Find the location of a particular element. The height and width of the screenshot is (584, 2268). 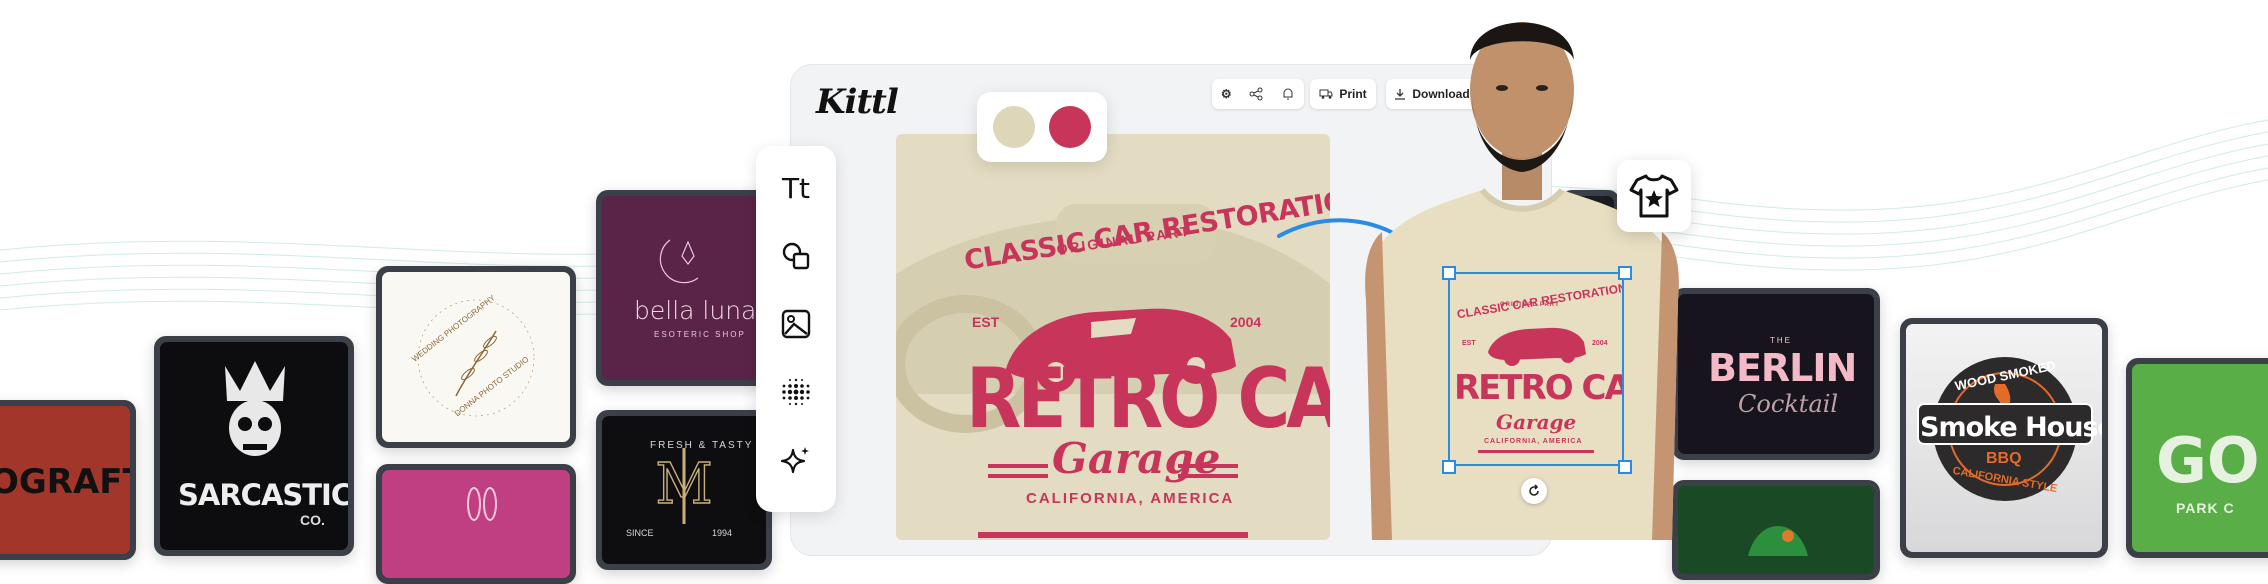

swatch-crimson is located at coordinates (1070, 127).